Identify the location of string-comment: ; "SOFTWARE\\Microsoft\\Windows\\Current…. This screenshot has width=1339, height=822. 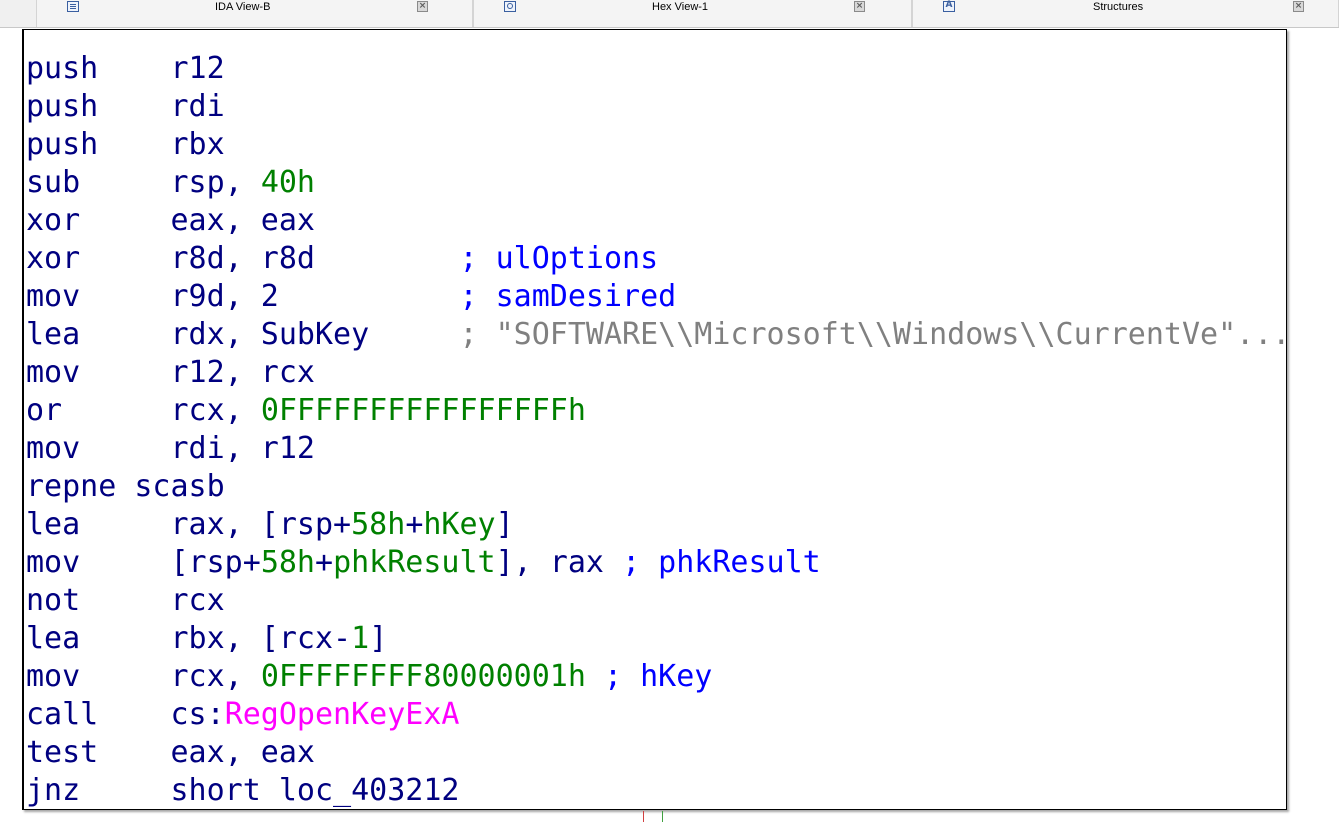
(873, 334).